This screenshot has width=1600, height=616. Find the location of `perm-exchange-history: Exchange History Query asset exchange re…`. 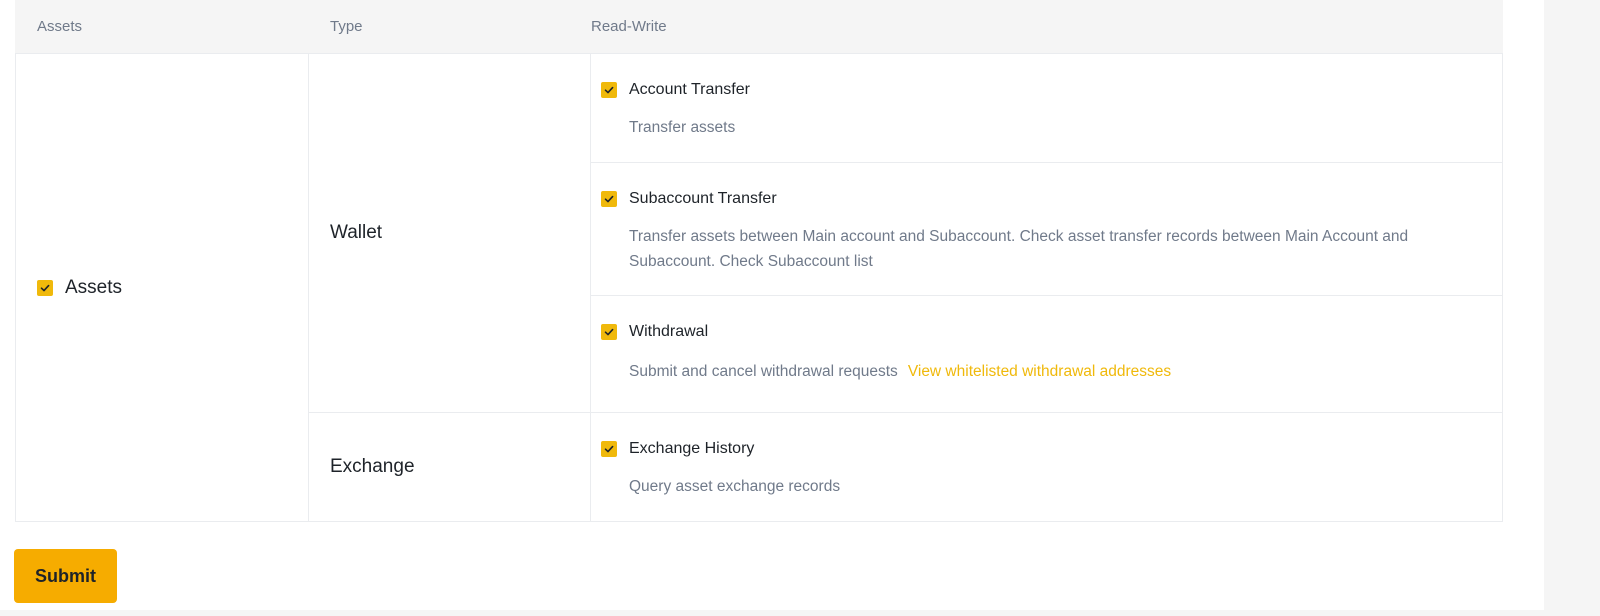

perm-exchange-history: Exchange History Query asset exchange re… is located at coordinates (1046, 467).